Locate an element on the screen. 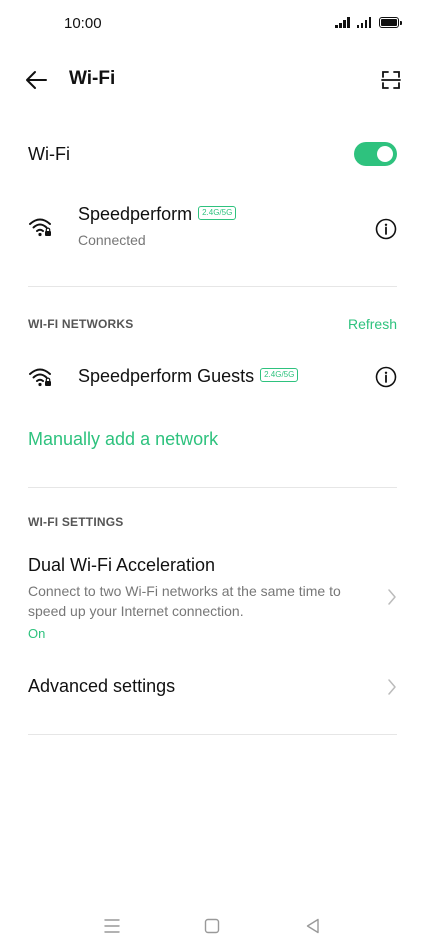  connected-network-row: Speedperform 2.4G/5G Connected is located at coordinates (212, 229).